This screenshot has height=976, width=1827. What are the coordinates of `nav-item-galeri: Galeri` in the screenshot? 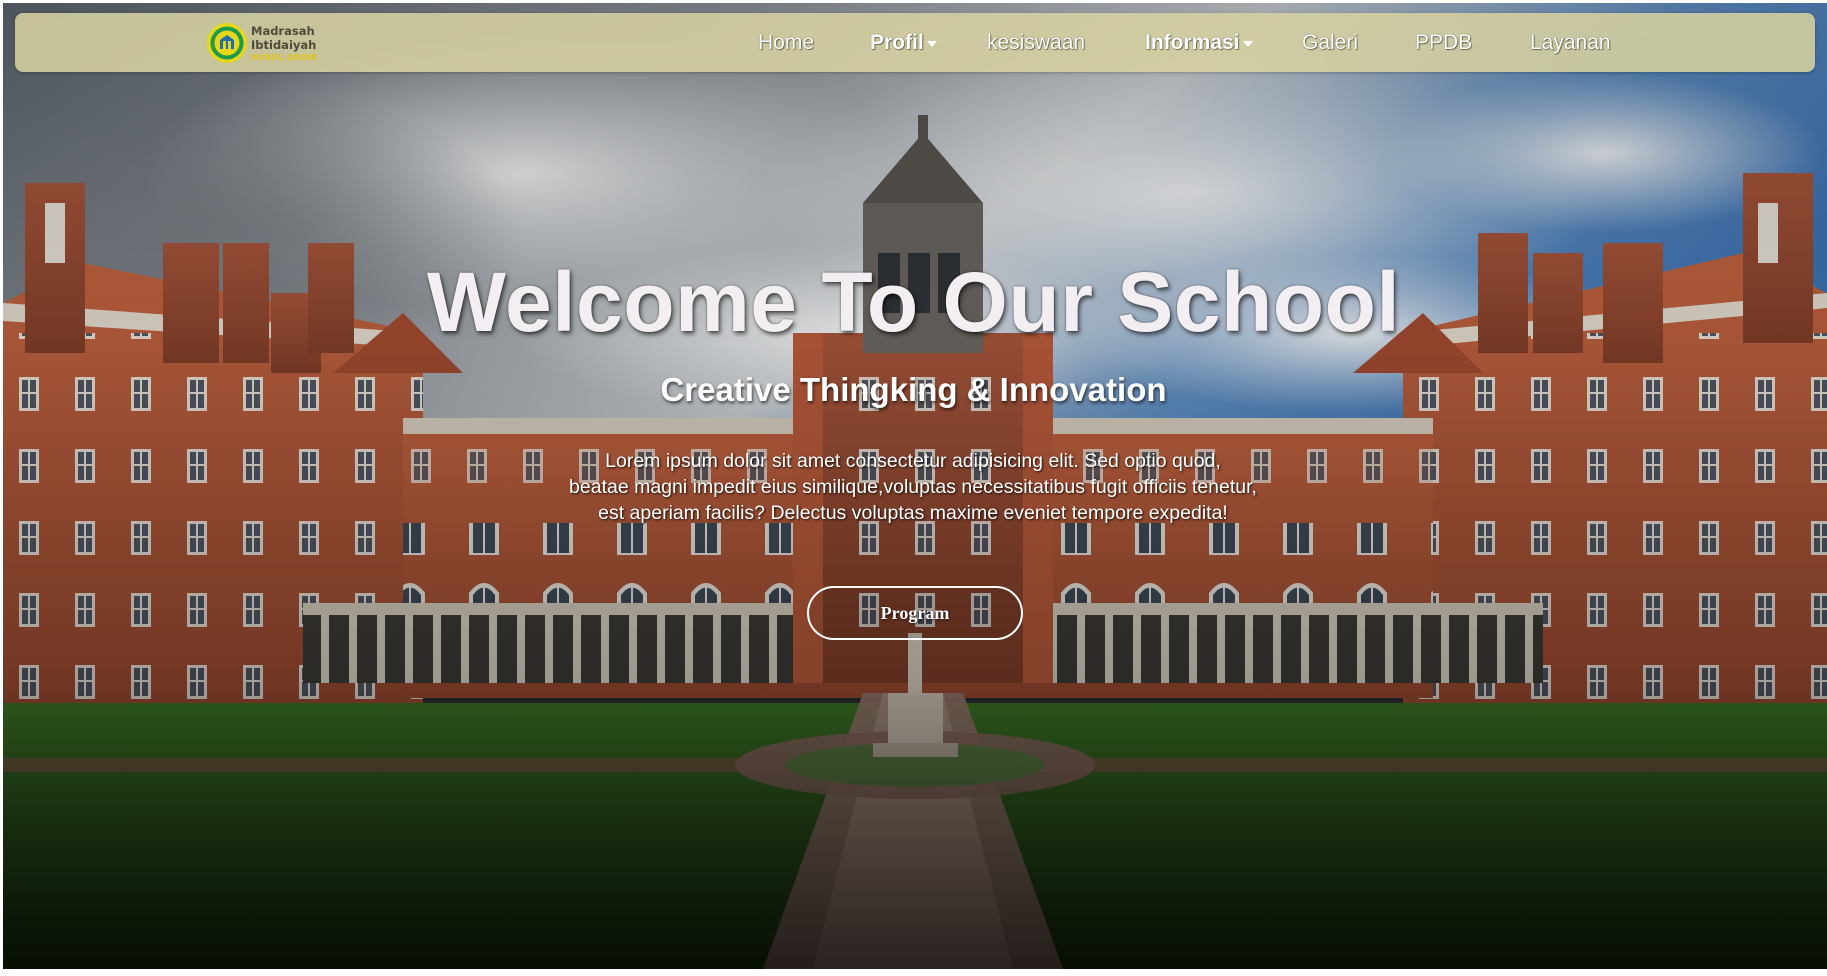 It's located at (1330, 43).